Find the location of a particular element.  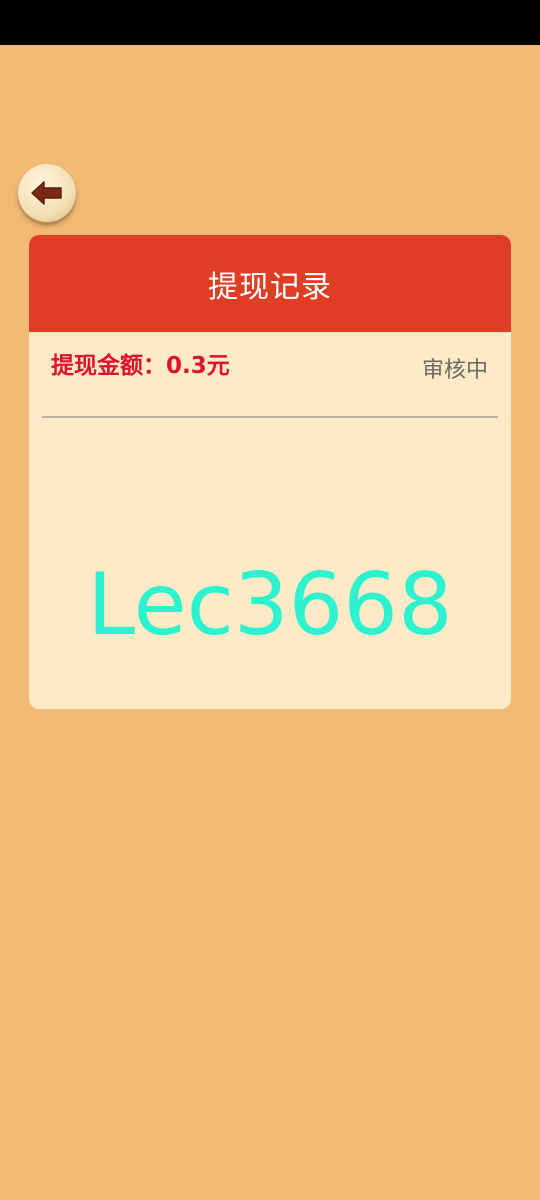

page-title: 提现记录 is located at coordinates (270, 287).